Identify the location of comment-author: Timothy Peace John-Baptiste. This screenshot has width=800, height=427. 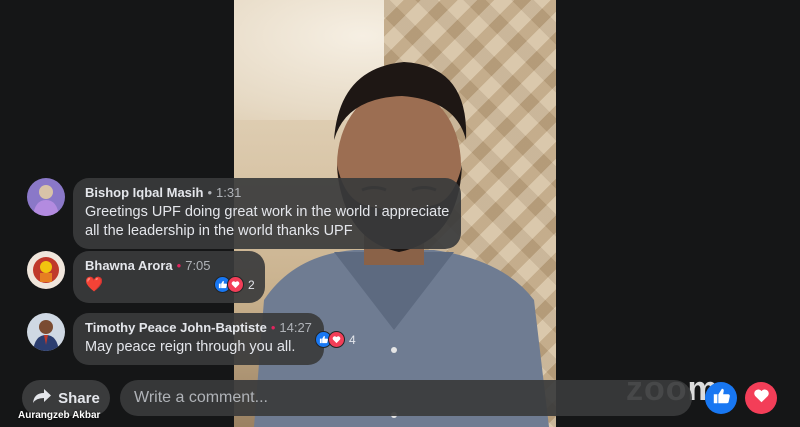
(176, 327).